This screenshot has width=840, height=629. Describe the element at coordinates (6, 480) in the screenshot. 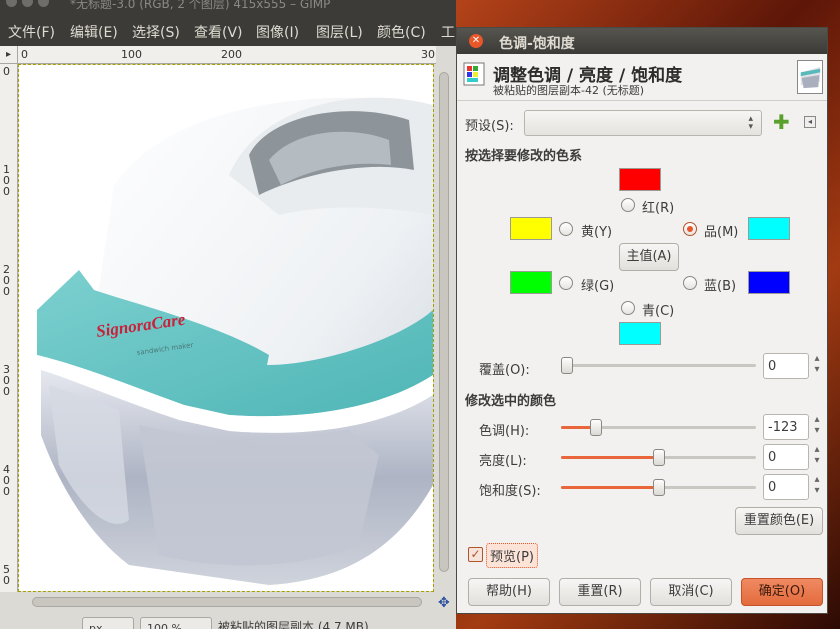

I see `ruler-tick: 4 0 0` at that location.